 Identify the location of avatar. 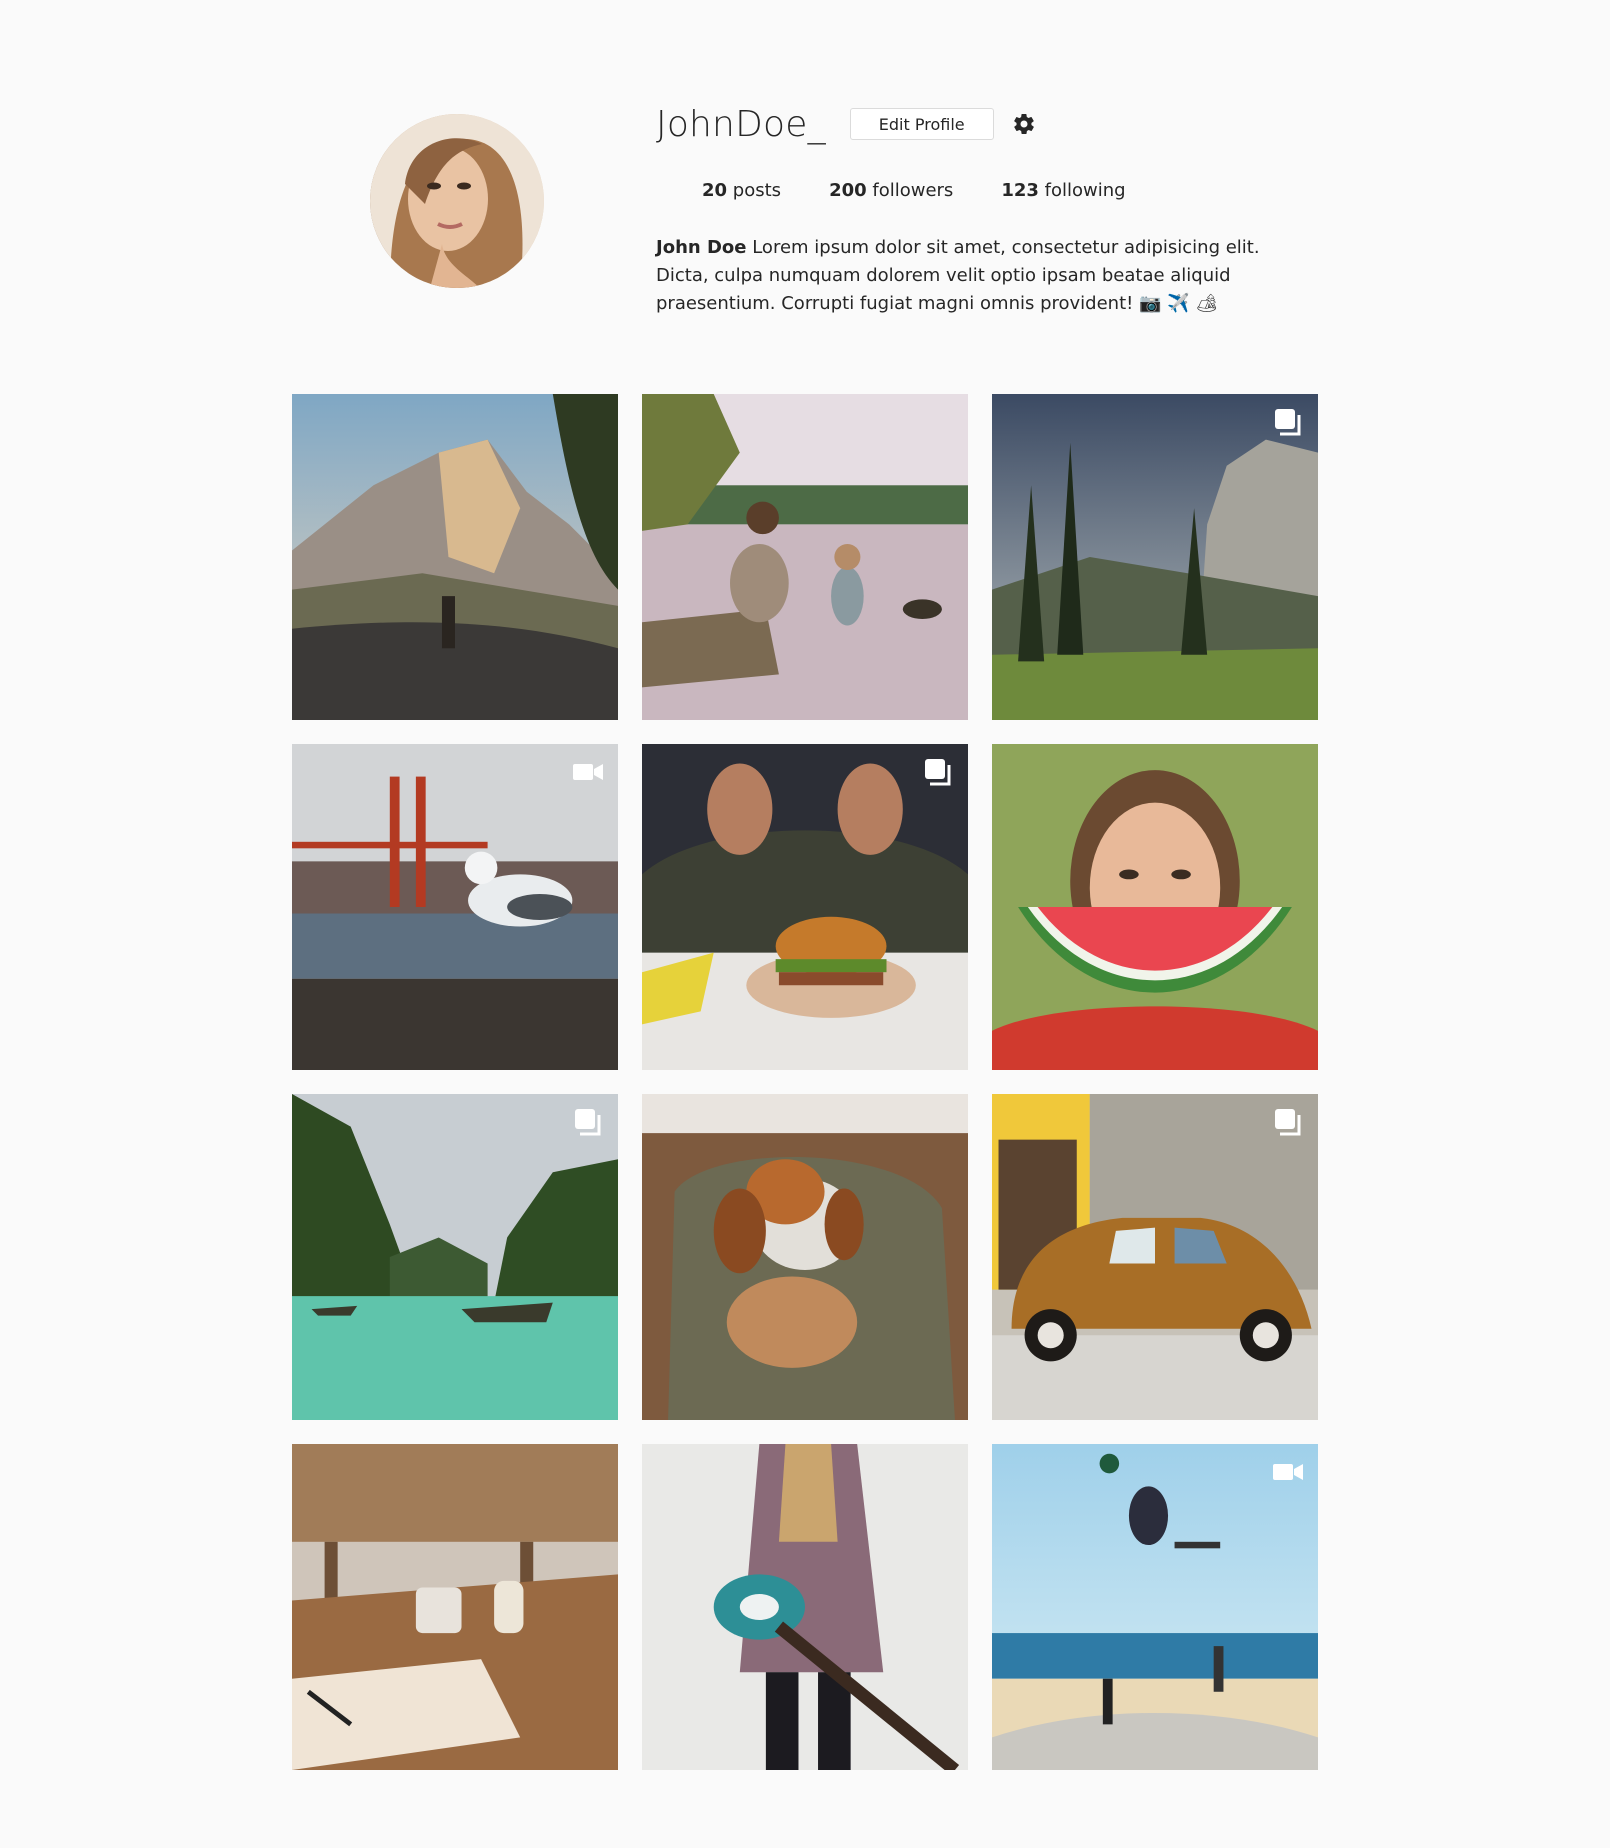
(457, 201).